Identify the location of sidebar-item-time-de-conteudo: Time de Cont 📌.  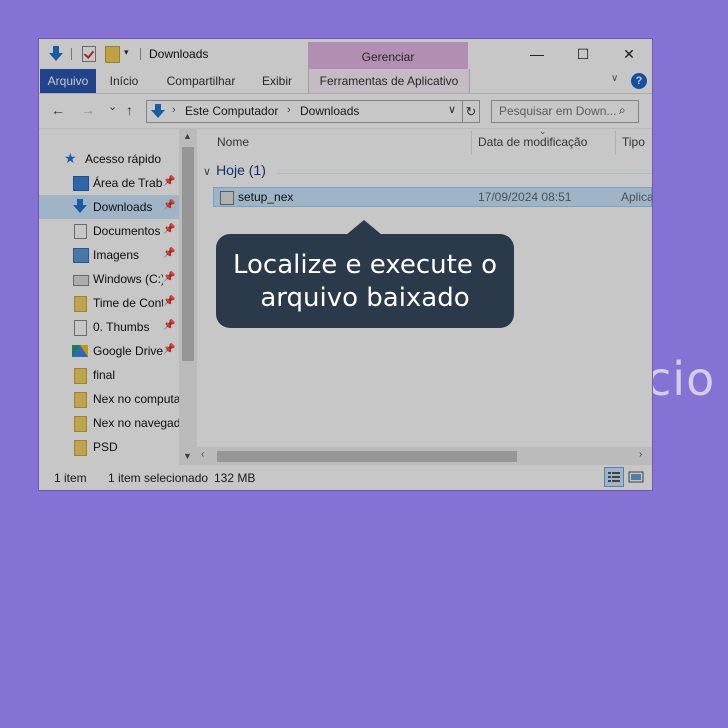
(109, 303).